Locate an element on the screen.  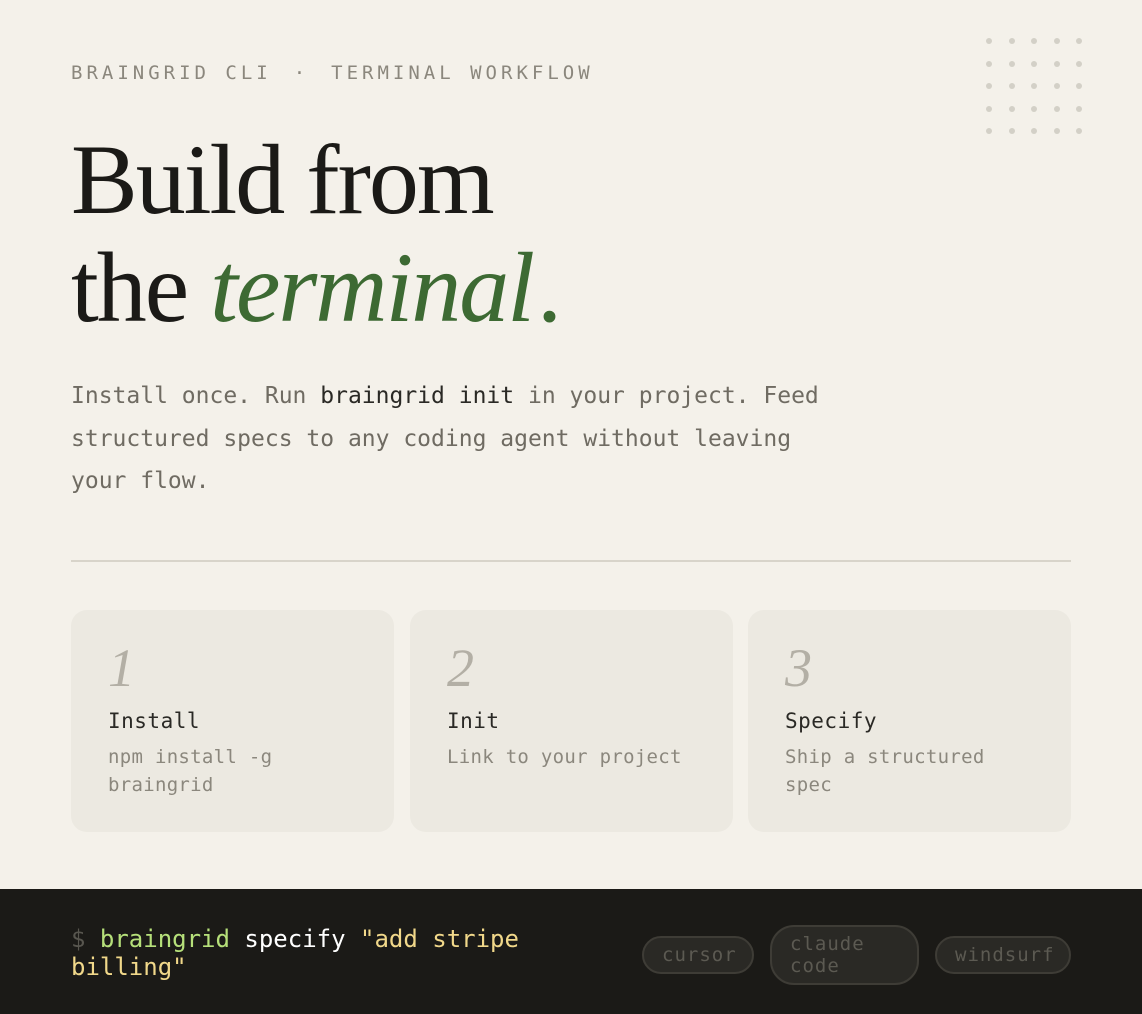
command-binary: braingrid is located at coordinates (164, 939).